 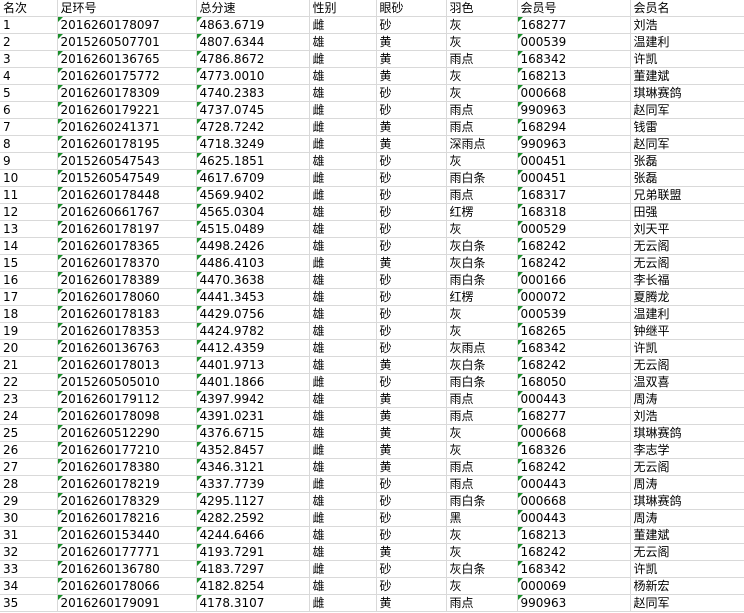 I want to click on cell-member-name: 张磊, so click(x=687, y=161).